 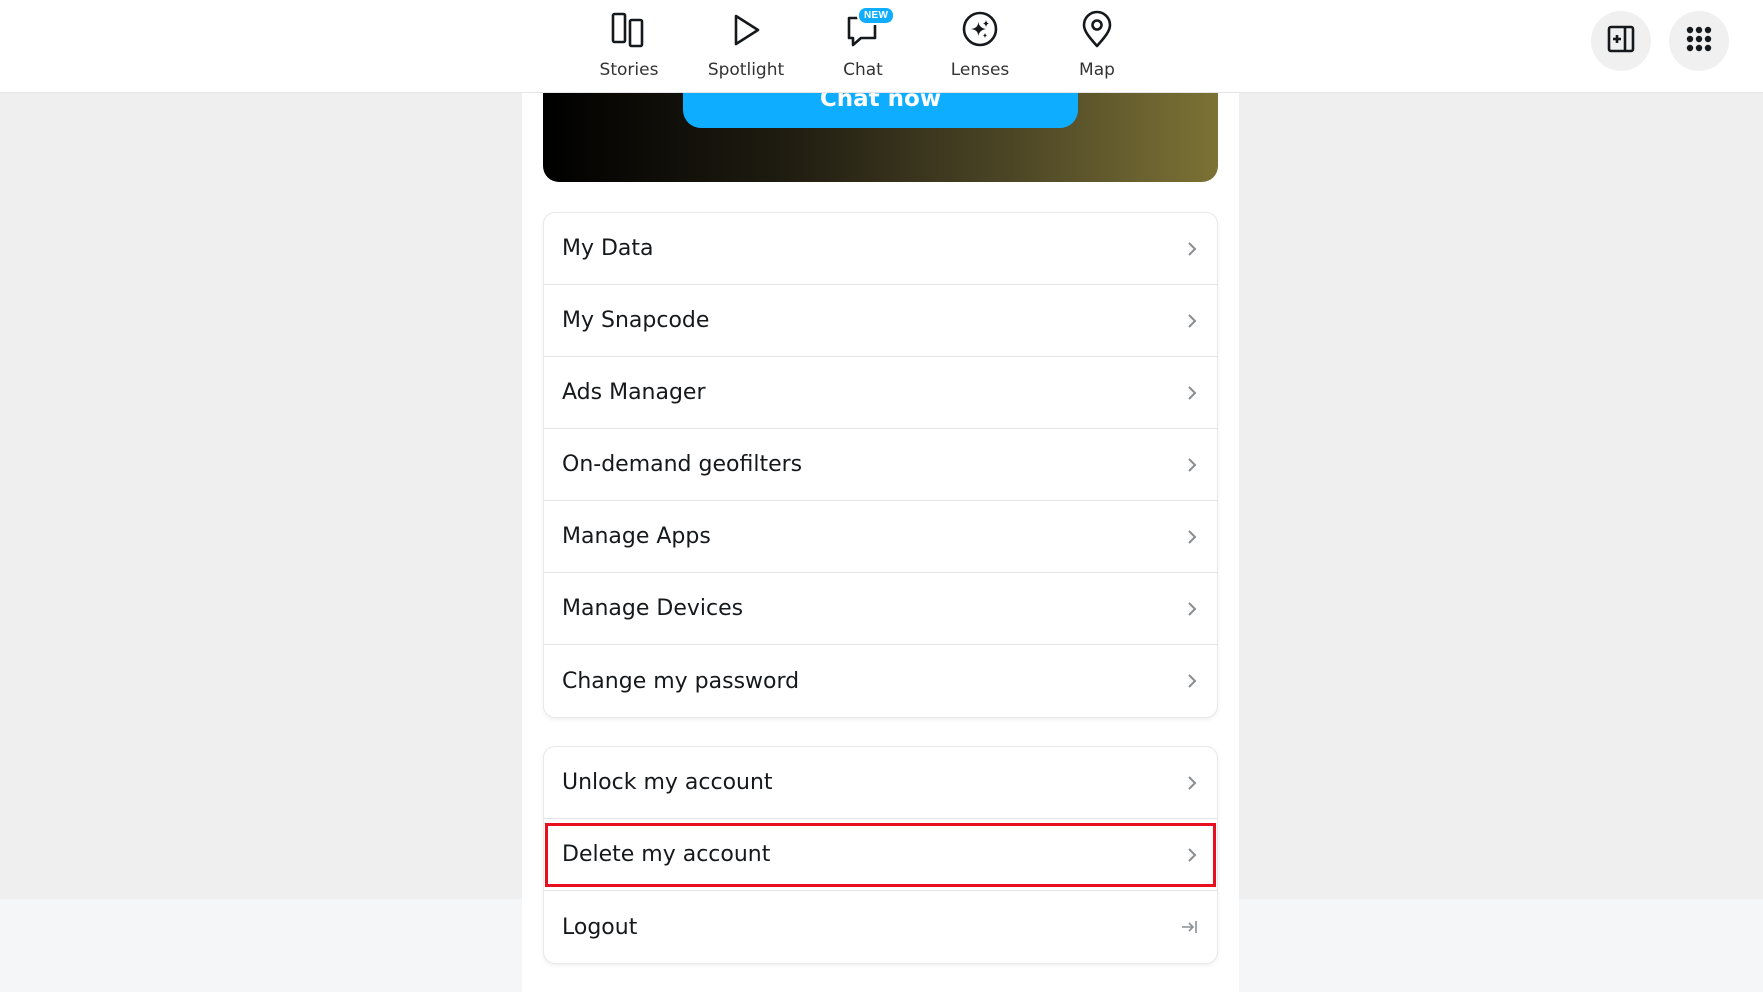 I want to click on nav-spotlight: Spotlight, so click(x=746, y=46).